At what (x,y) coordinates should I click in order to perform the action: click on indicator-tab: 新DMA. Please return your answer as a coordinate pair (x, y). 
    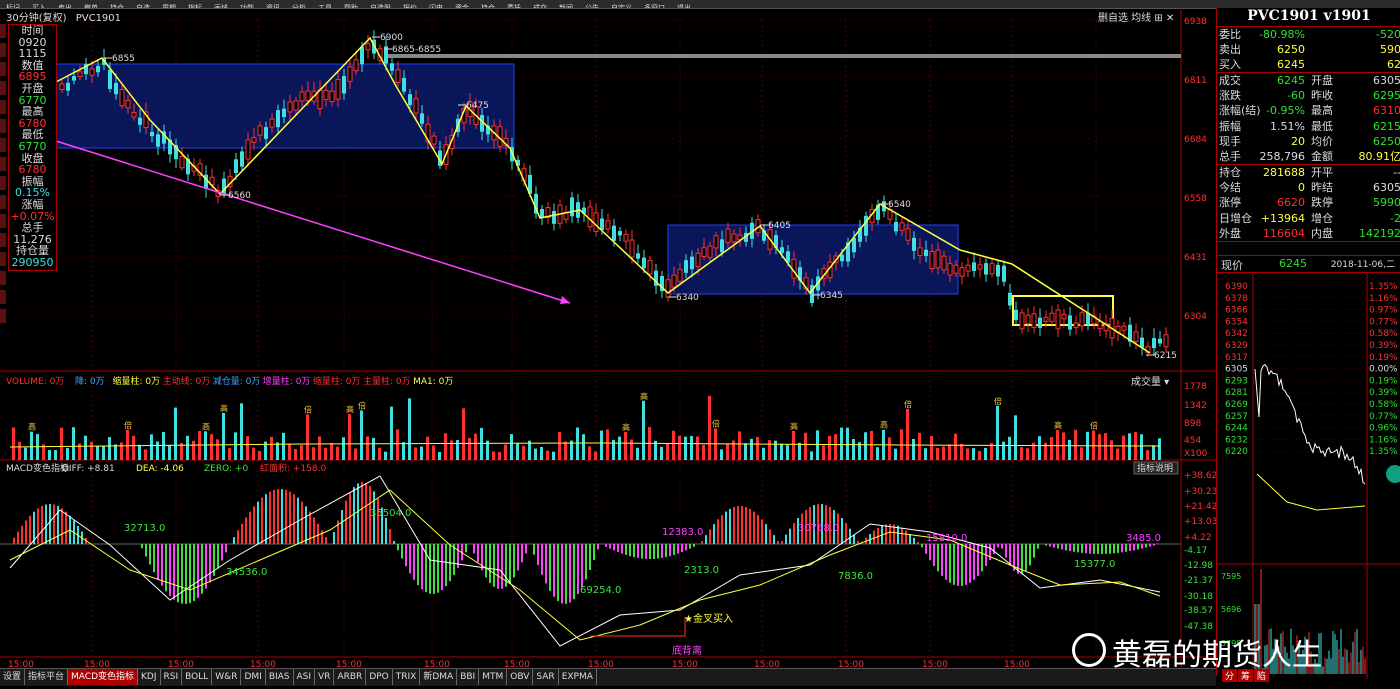
    Looking at the image, I should click on (438, 677).